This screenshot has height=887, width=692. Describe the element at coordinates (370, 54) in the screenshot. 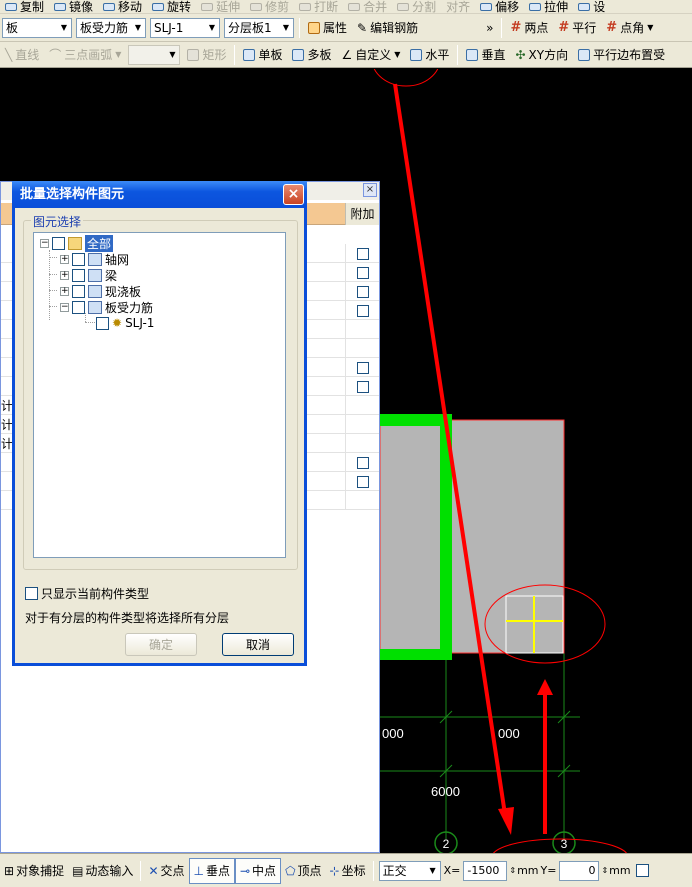

I see `custom-button: ∠ 自定义 ▼` at that location.